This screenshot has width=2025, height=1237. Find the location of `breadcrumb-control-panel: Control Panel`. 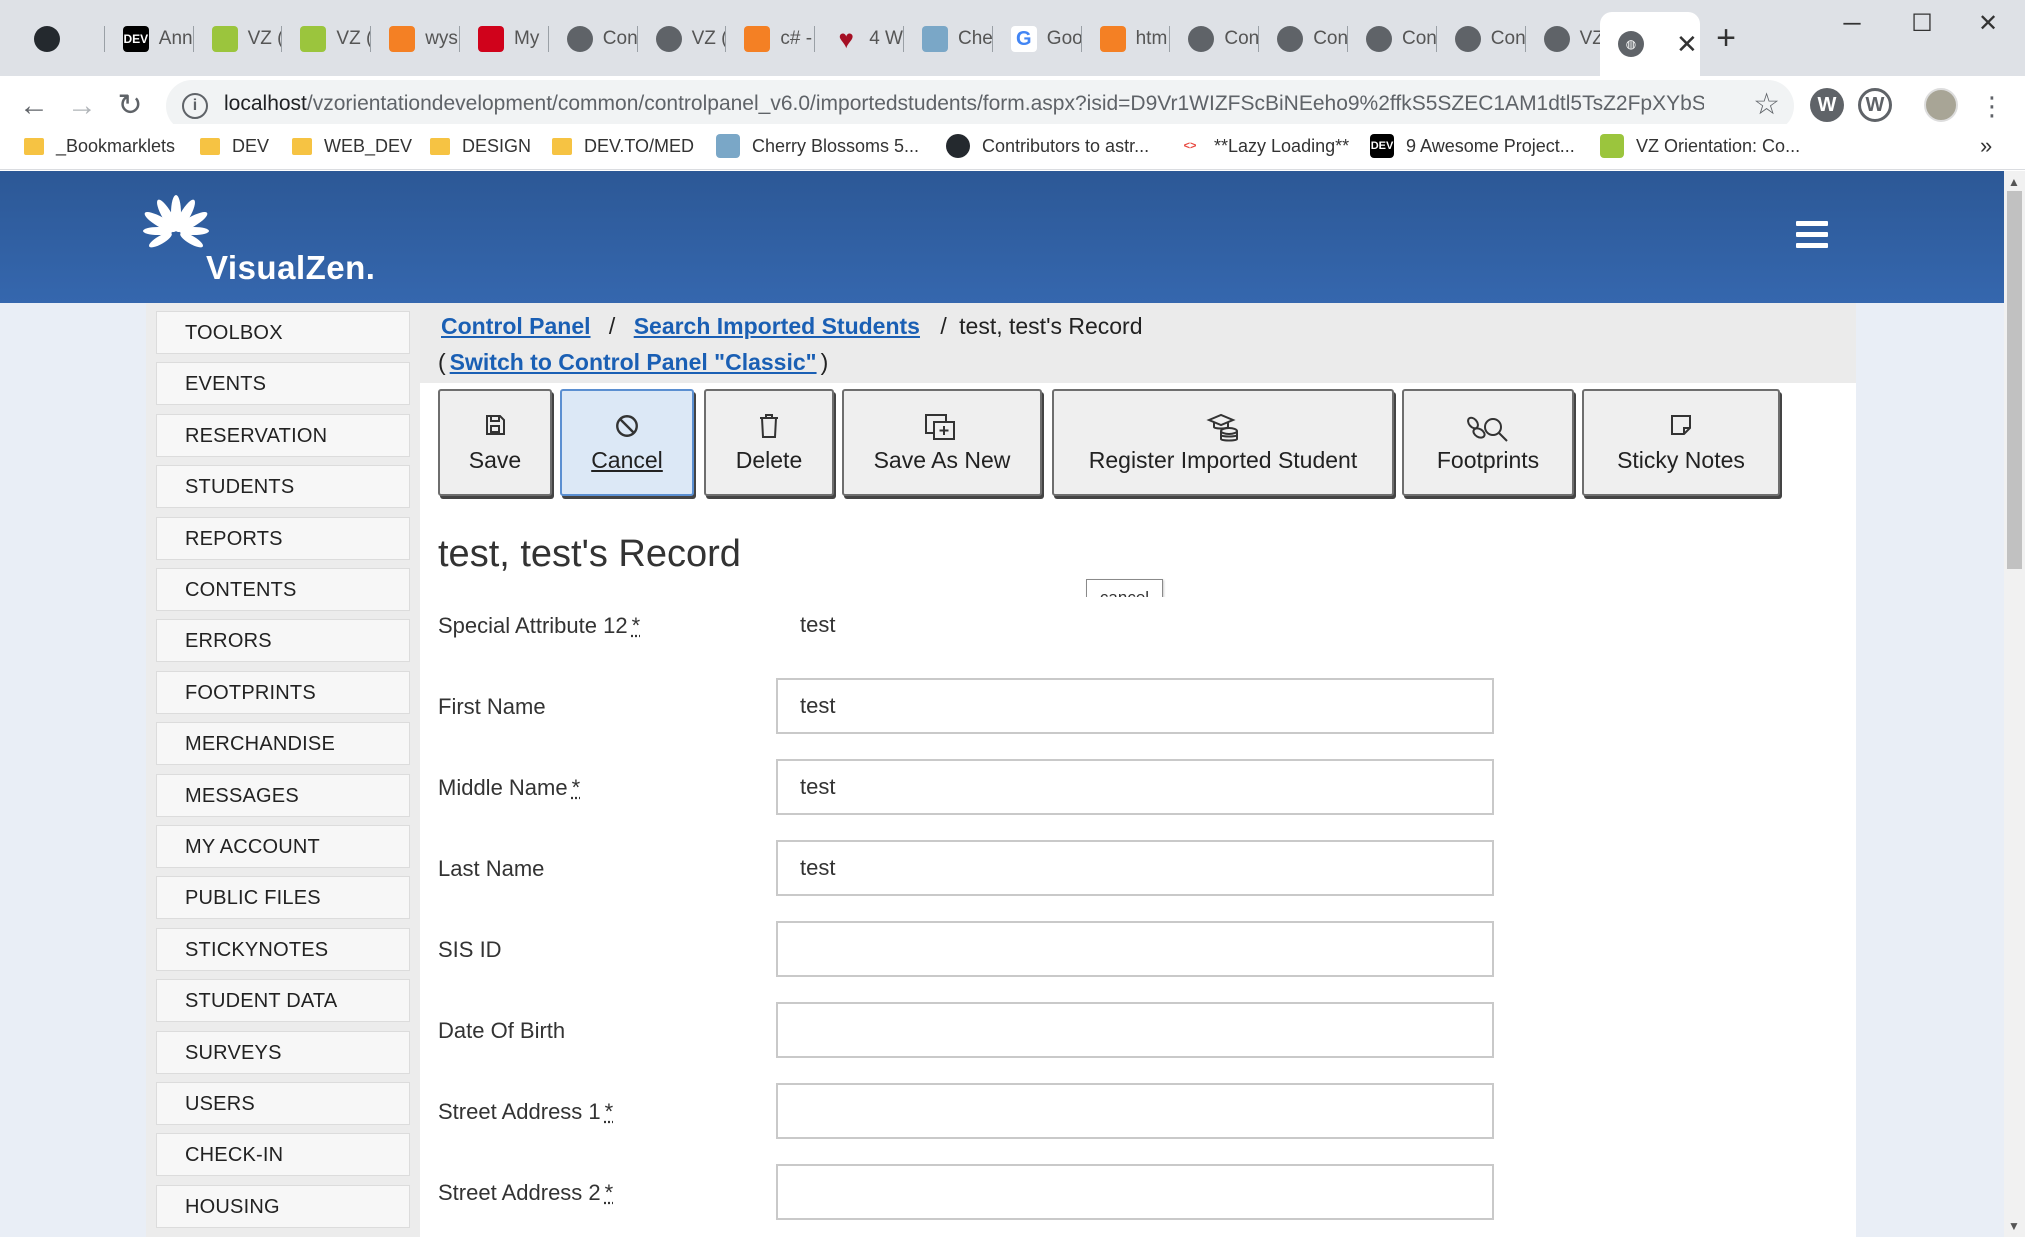

breadcrumb-control-panel: Control Panel is located at coordinates (516, 326).